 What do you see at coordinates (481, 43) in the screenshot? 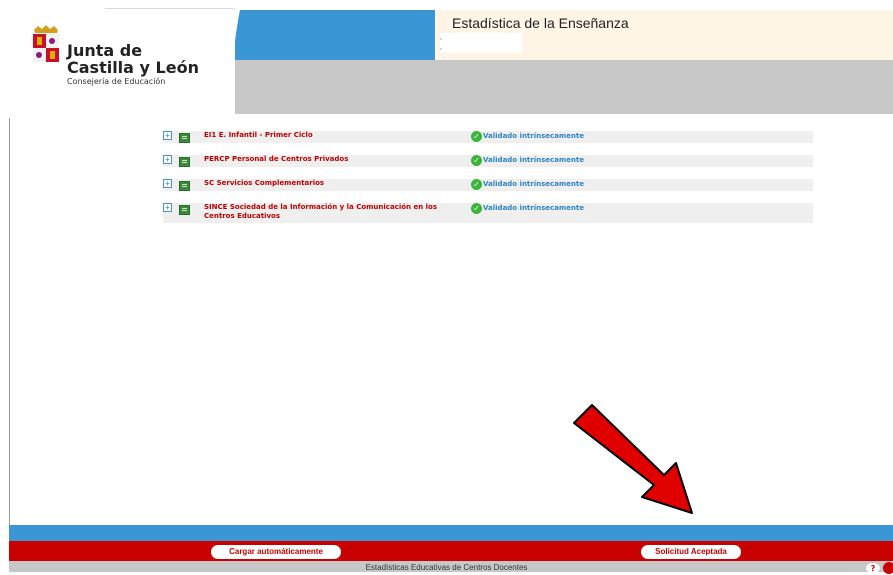
I see `header-info-box` at bounding box center [481, 43].